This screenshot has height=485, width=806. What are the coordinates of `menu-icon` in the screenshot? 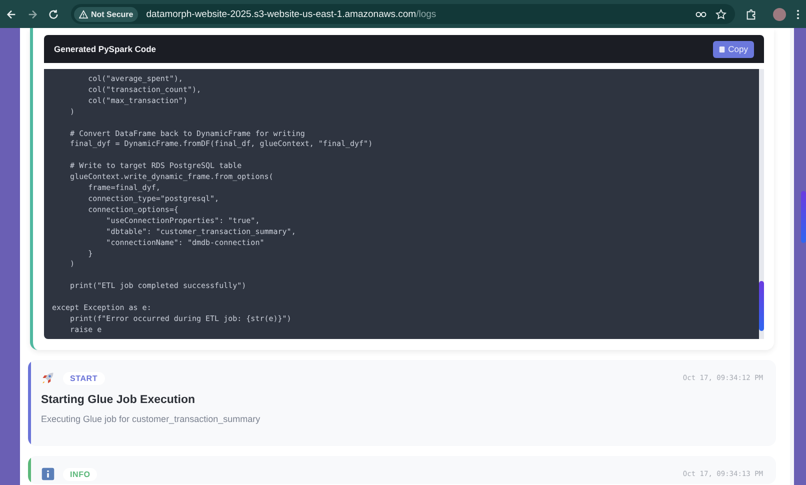 It's located at (798, 14).